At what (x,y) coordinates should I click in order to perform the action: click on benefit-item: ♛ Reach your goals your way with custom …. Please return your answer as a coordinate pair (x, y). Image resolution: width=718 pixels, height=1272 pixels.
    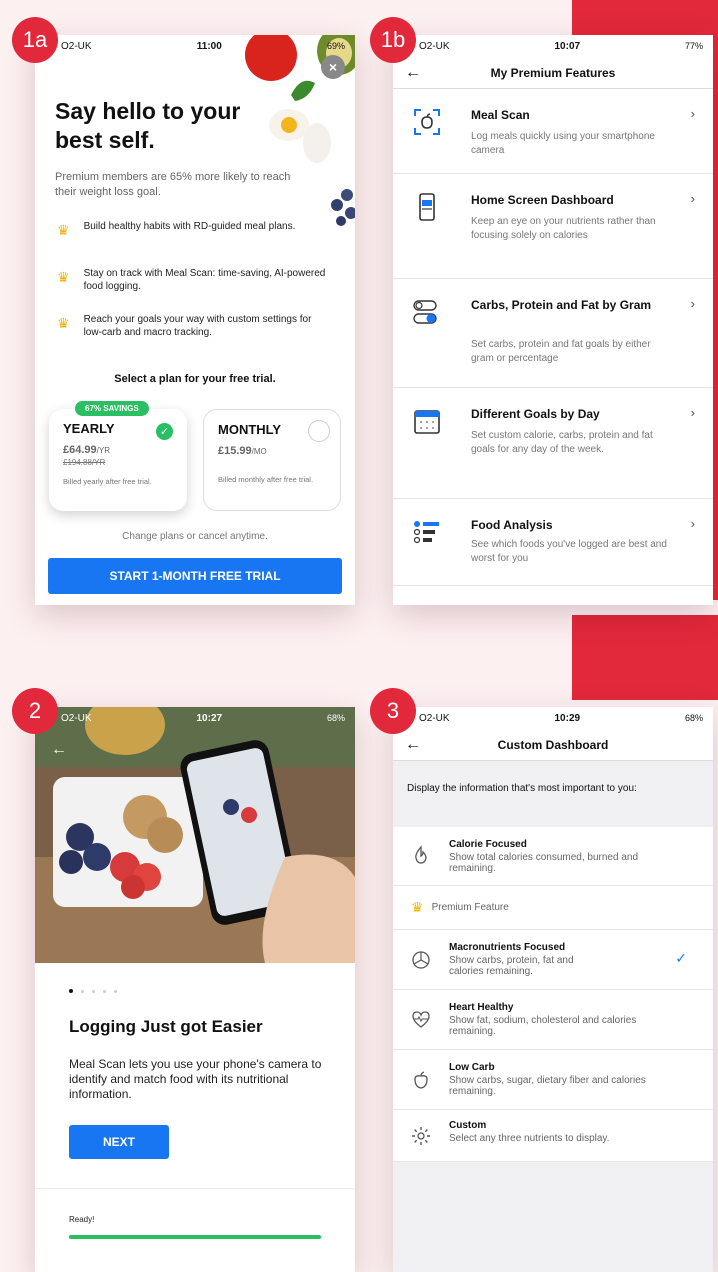
    Looking at the image, I should click on (192, 326).